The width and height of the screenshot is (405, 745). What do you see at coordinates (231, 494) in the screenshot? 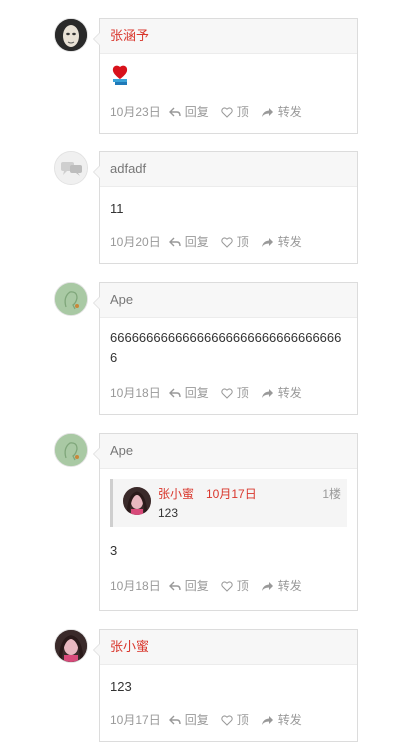
I see `quote-date: 10月17日` at bounding box center [231, 494].